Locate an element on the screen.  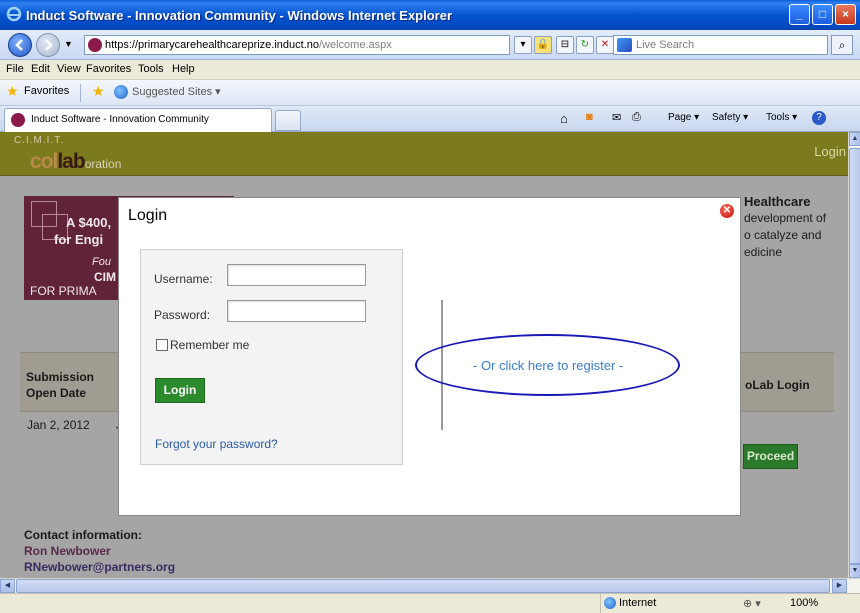
read-mail-icon: ✉ is located at coordinates (620, 118).